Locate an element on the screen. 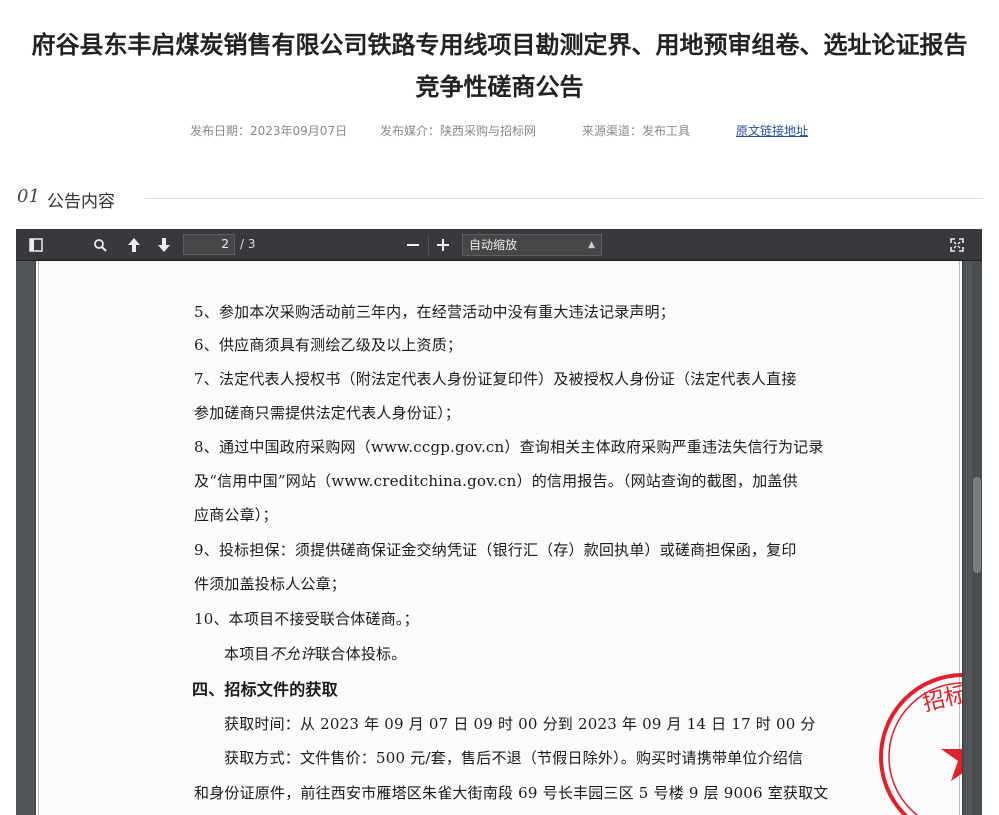 This screenshot has width=999, height=815. doc-line: 件须加盖投标人公章； is located at coordinates (270, 584).